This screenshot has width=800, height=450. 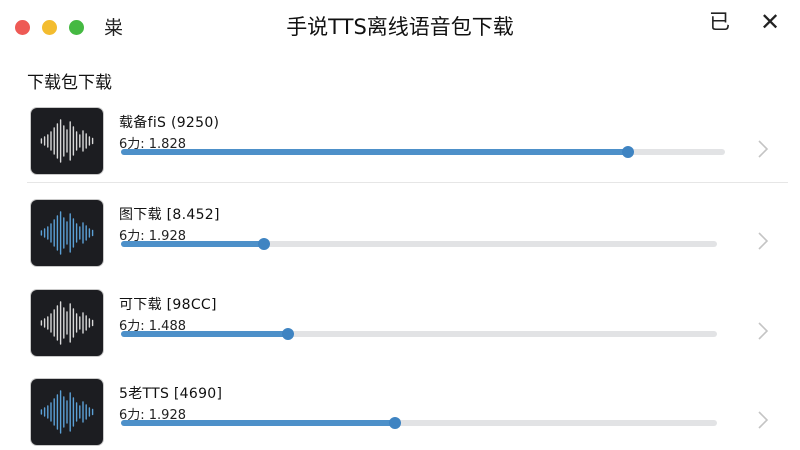 I want to click on title-bar: 粜 手说TTS离线语音包下载 已 ✕, so click(x=400, y=25).